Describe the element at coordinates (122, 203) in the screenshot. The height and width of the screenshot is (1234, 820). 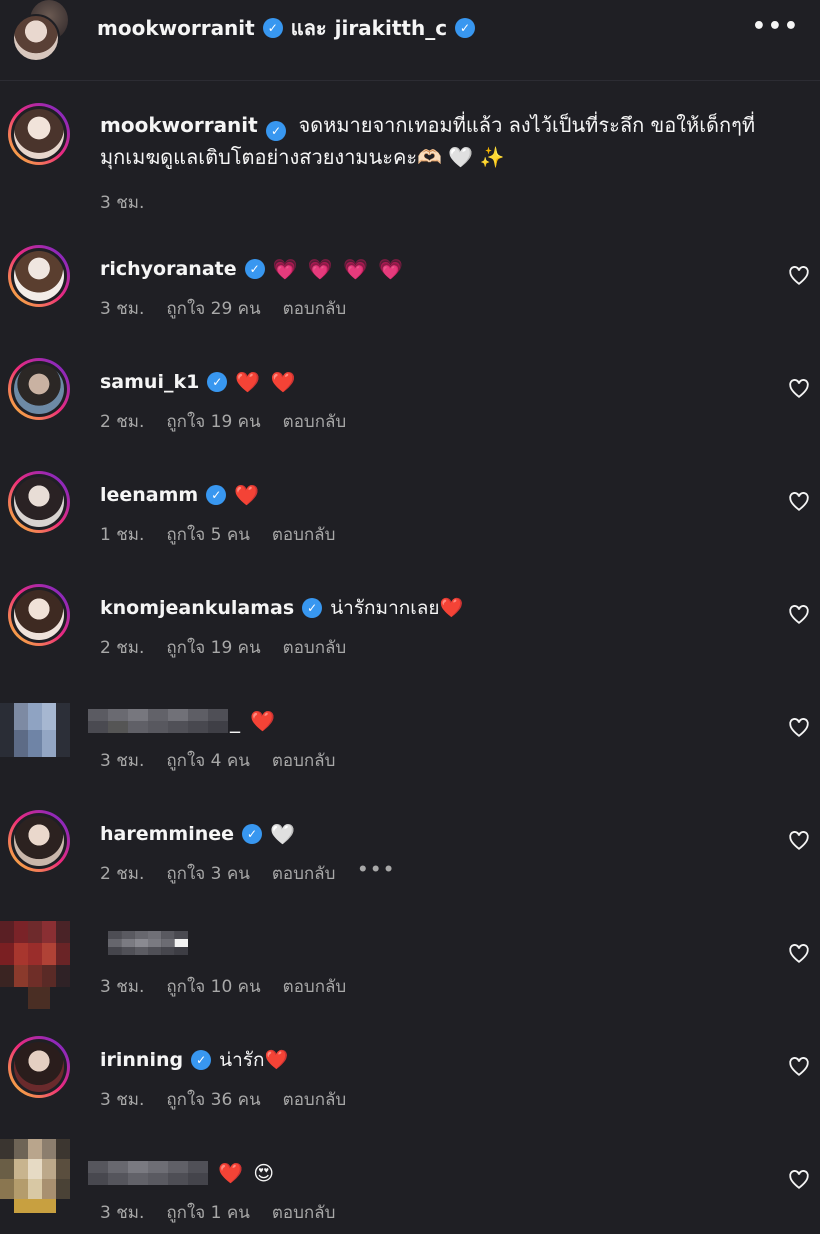
I see `caption-time: 3 ชม.` at that location.